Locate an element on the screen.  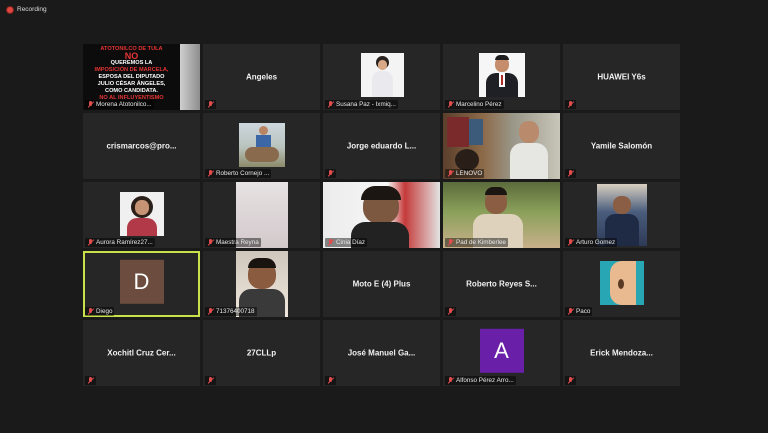
participant-label: Pad de Kimberlee is located at coordinates (477, 242).